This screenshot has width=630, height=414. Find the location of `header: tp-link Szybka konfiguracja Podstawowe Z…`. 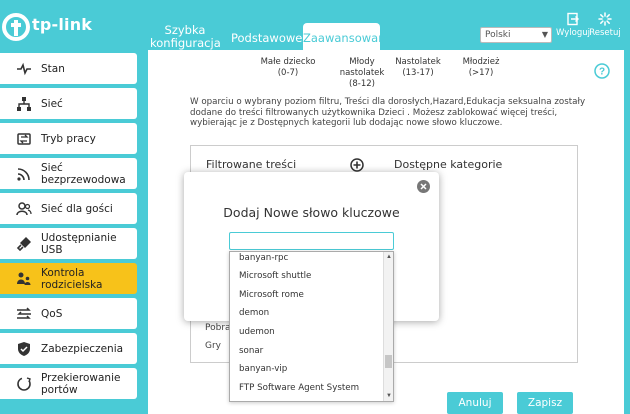

header: tp-link Szybka konfiguracja Podstawowe Z… is located at coordinates (315, 25).